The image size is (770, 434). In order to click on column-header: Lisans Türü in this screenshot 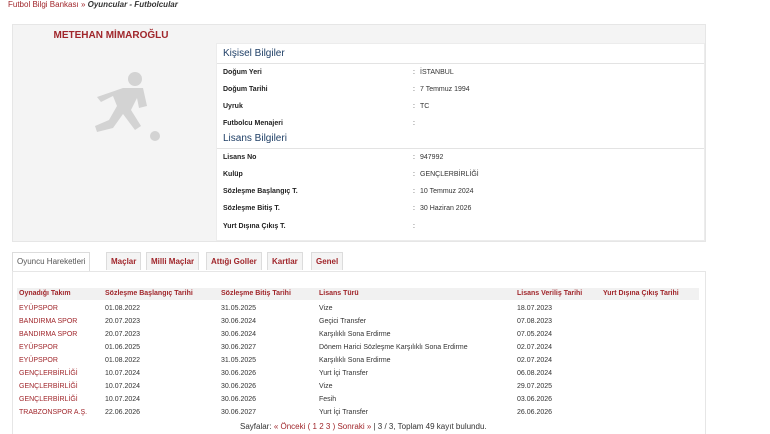, I will do `click(416, 294)`.